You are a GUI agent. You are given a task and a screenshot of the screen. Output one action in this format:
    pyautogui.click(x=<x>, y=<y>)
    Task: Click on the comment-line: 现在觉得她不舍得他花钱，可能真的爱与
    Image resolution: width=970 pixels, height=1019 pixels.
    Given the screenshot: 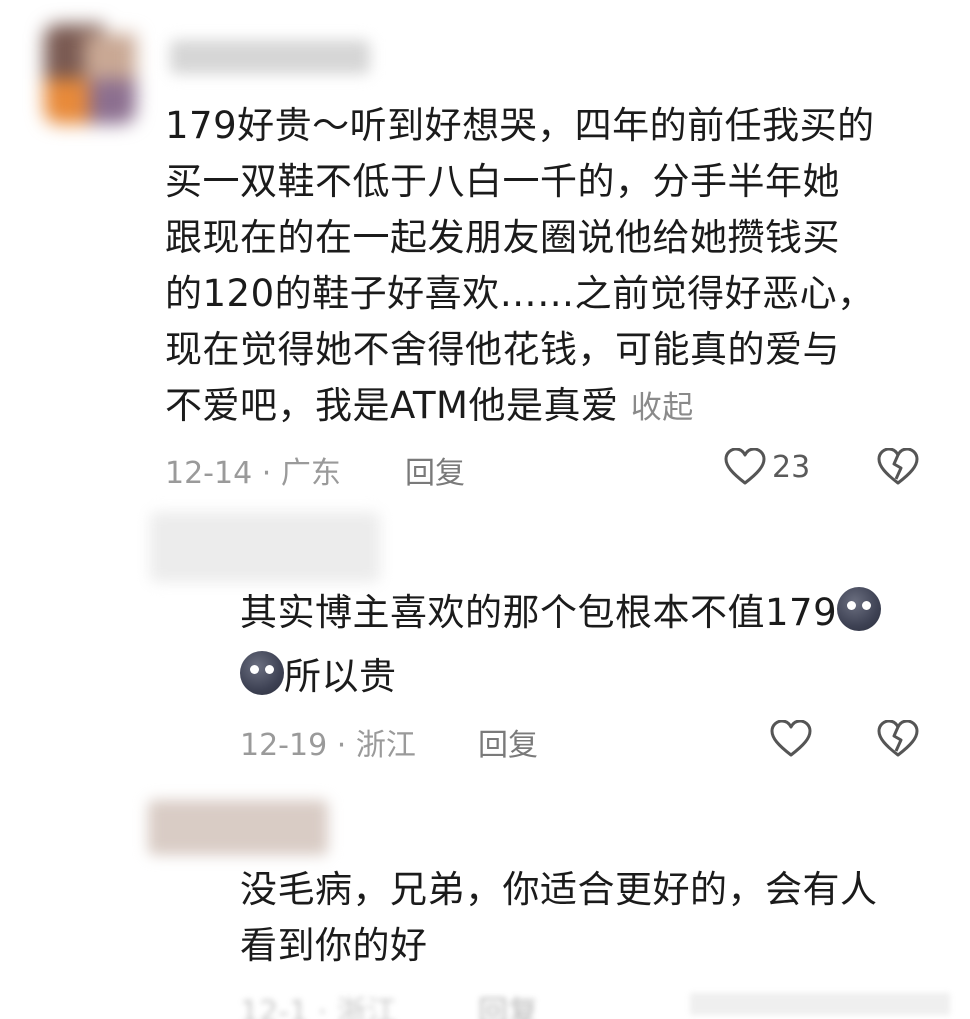 What is the action you would take?
    pyautogui.click(x=502, y=349)
    